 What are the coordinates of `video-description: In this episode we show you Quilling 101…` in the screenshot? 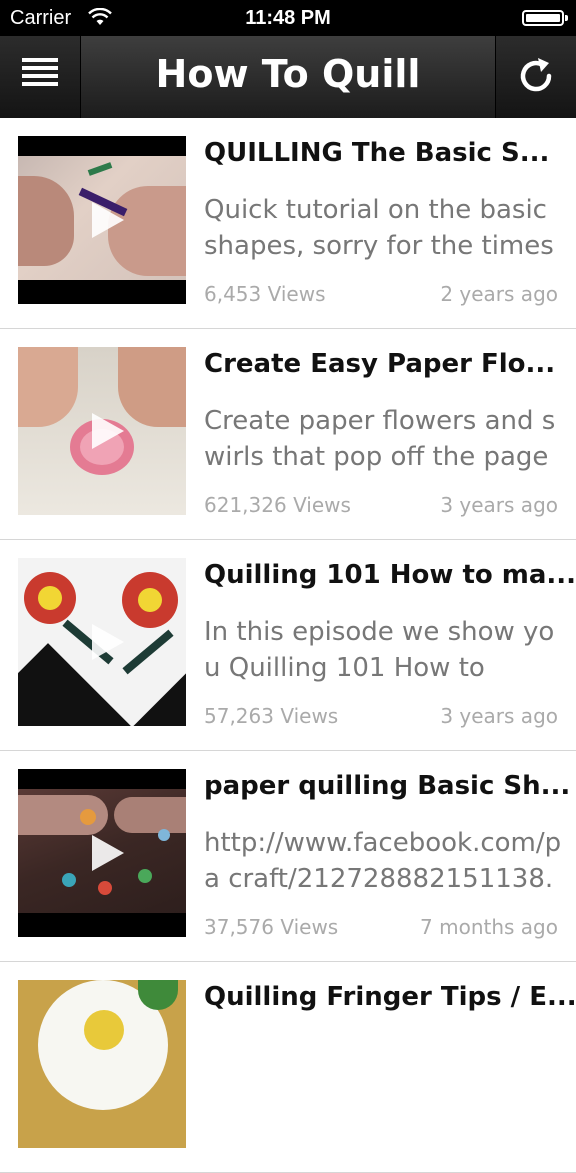 It's located at (379, 650).